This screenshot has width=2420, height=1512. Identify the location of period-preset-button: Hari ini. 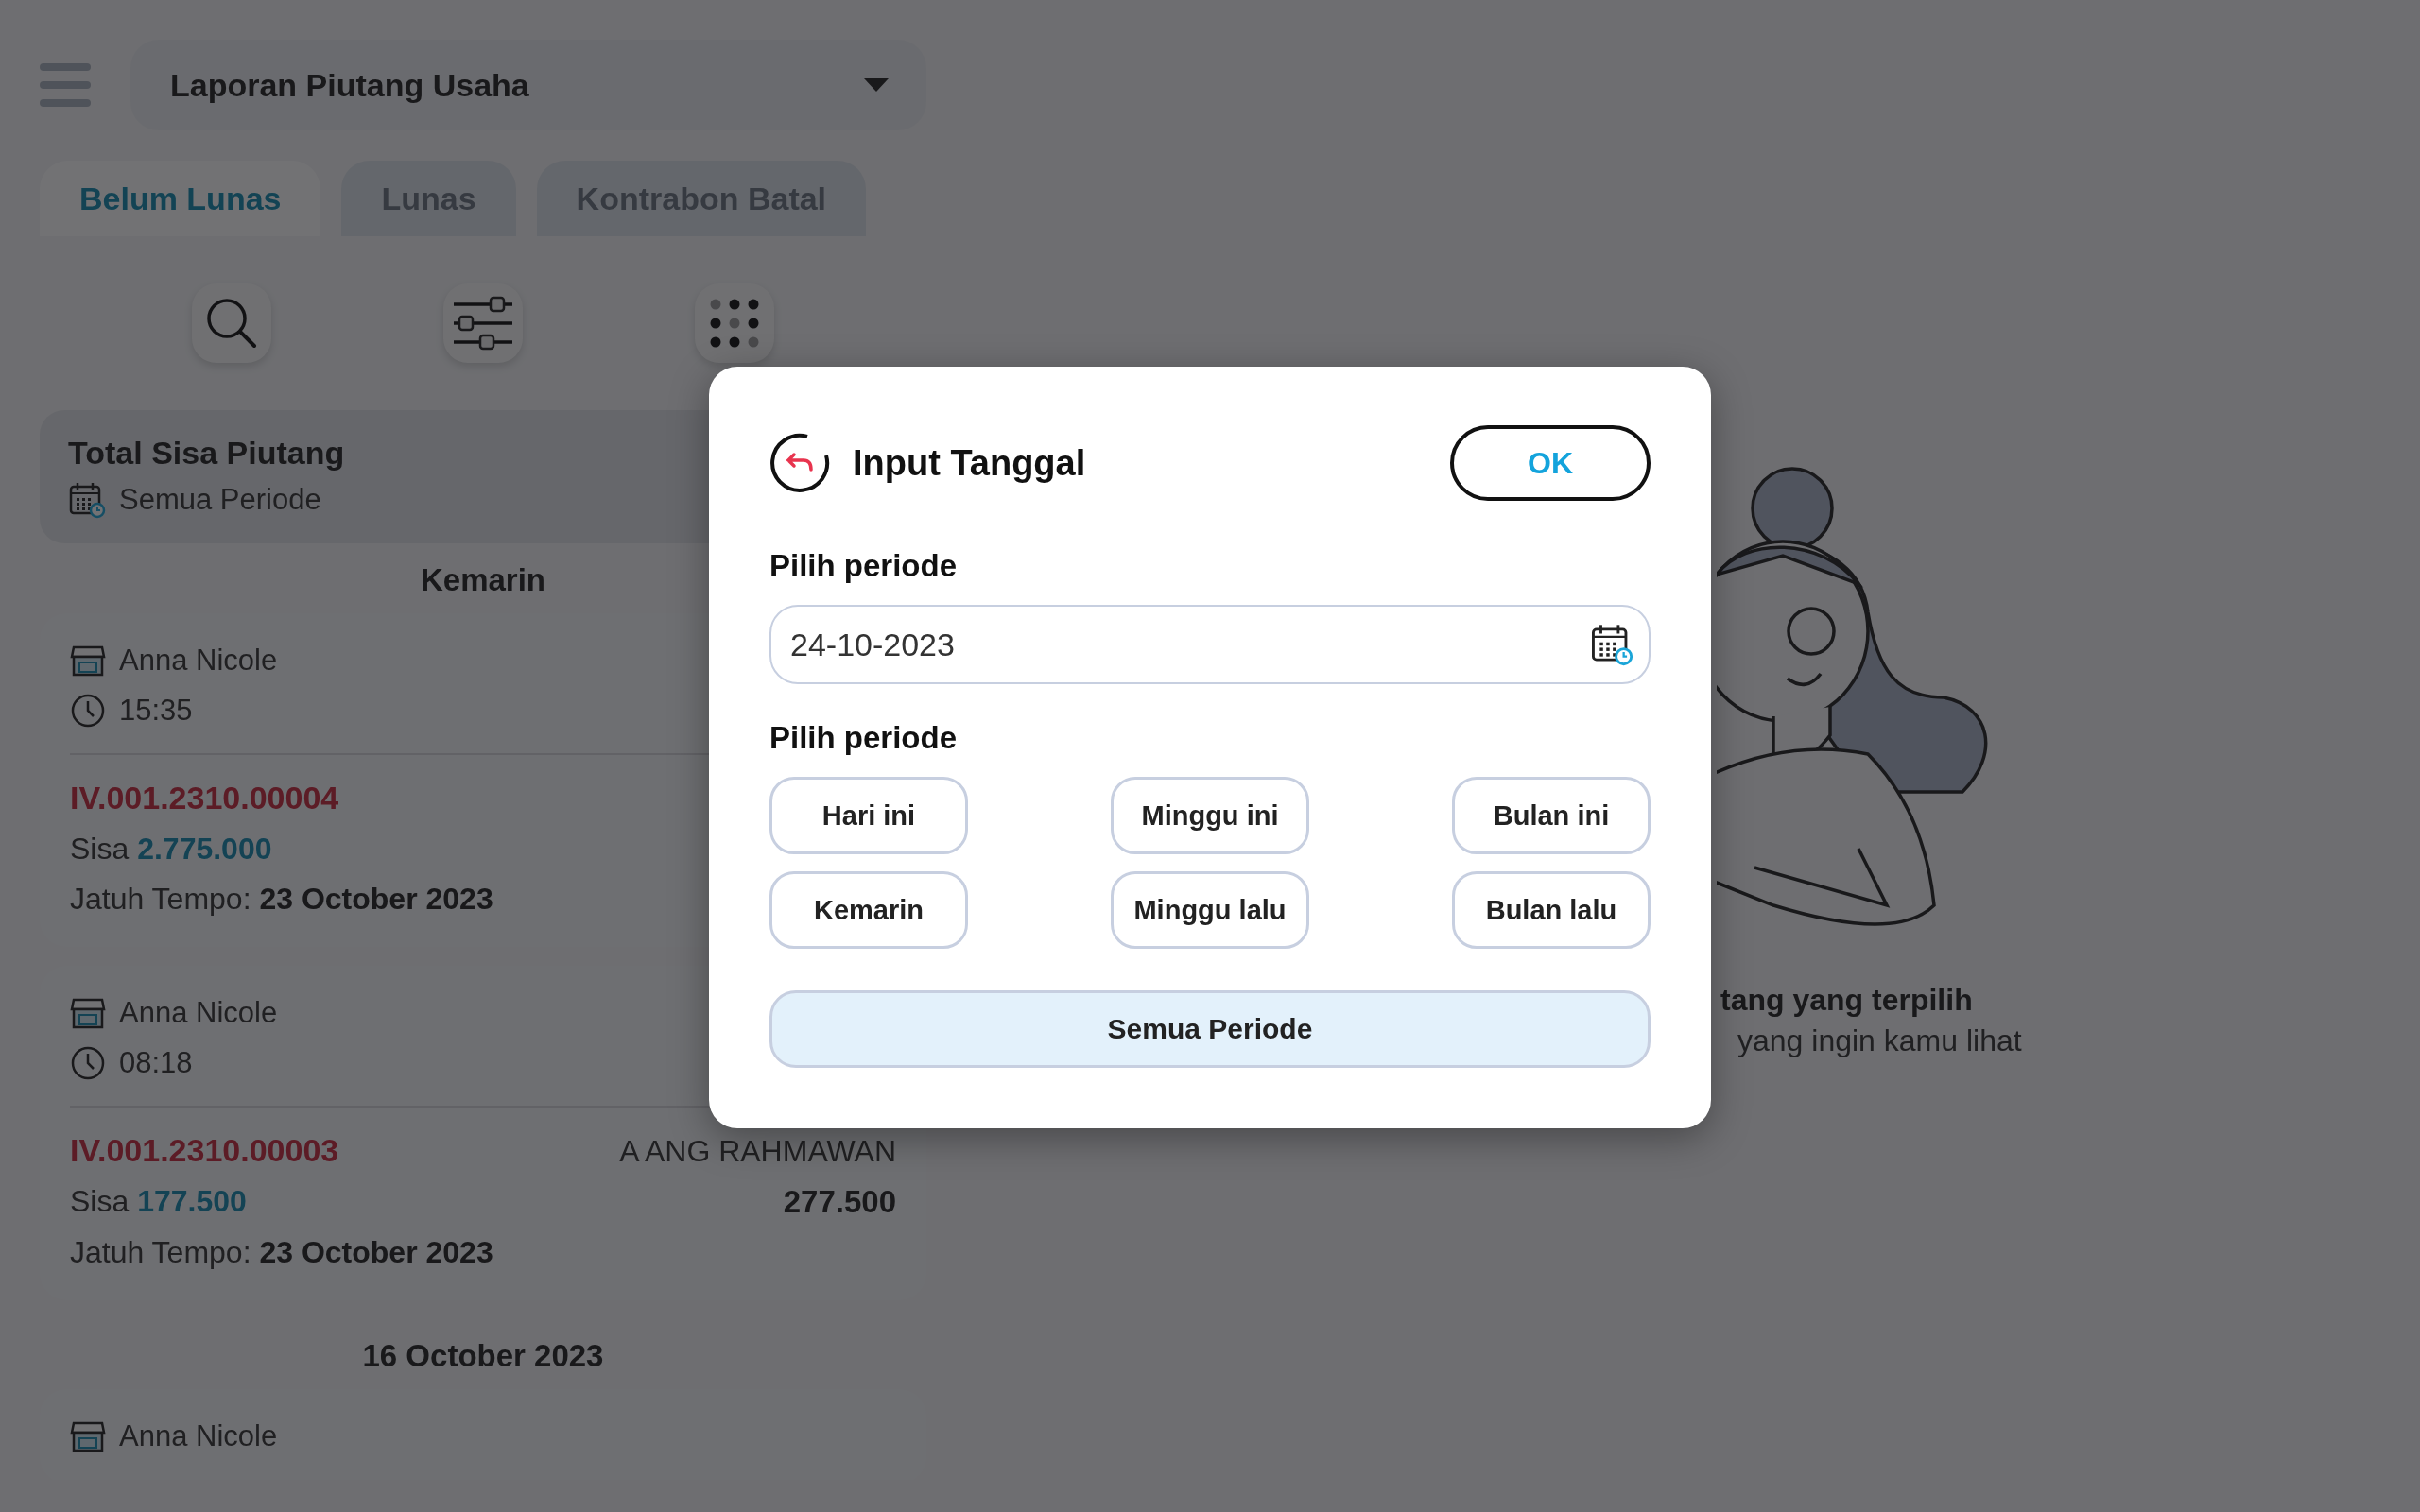
(868, 815).